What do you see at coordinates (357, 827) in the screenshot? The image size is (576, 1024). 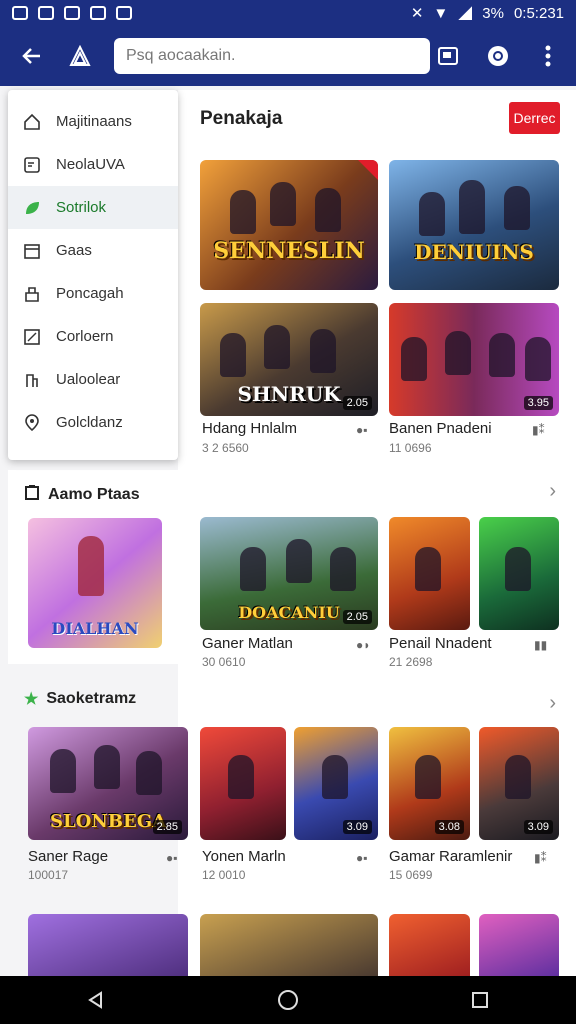 I see `game-rating-badge: 3.09` at bounding box center [357, 827].